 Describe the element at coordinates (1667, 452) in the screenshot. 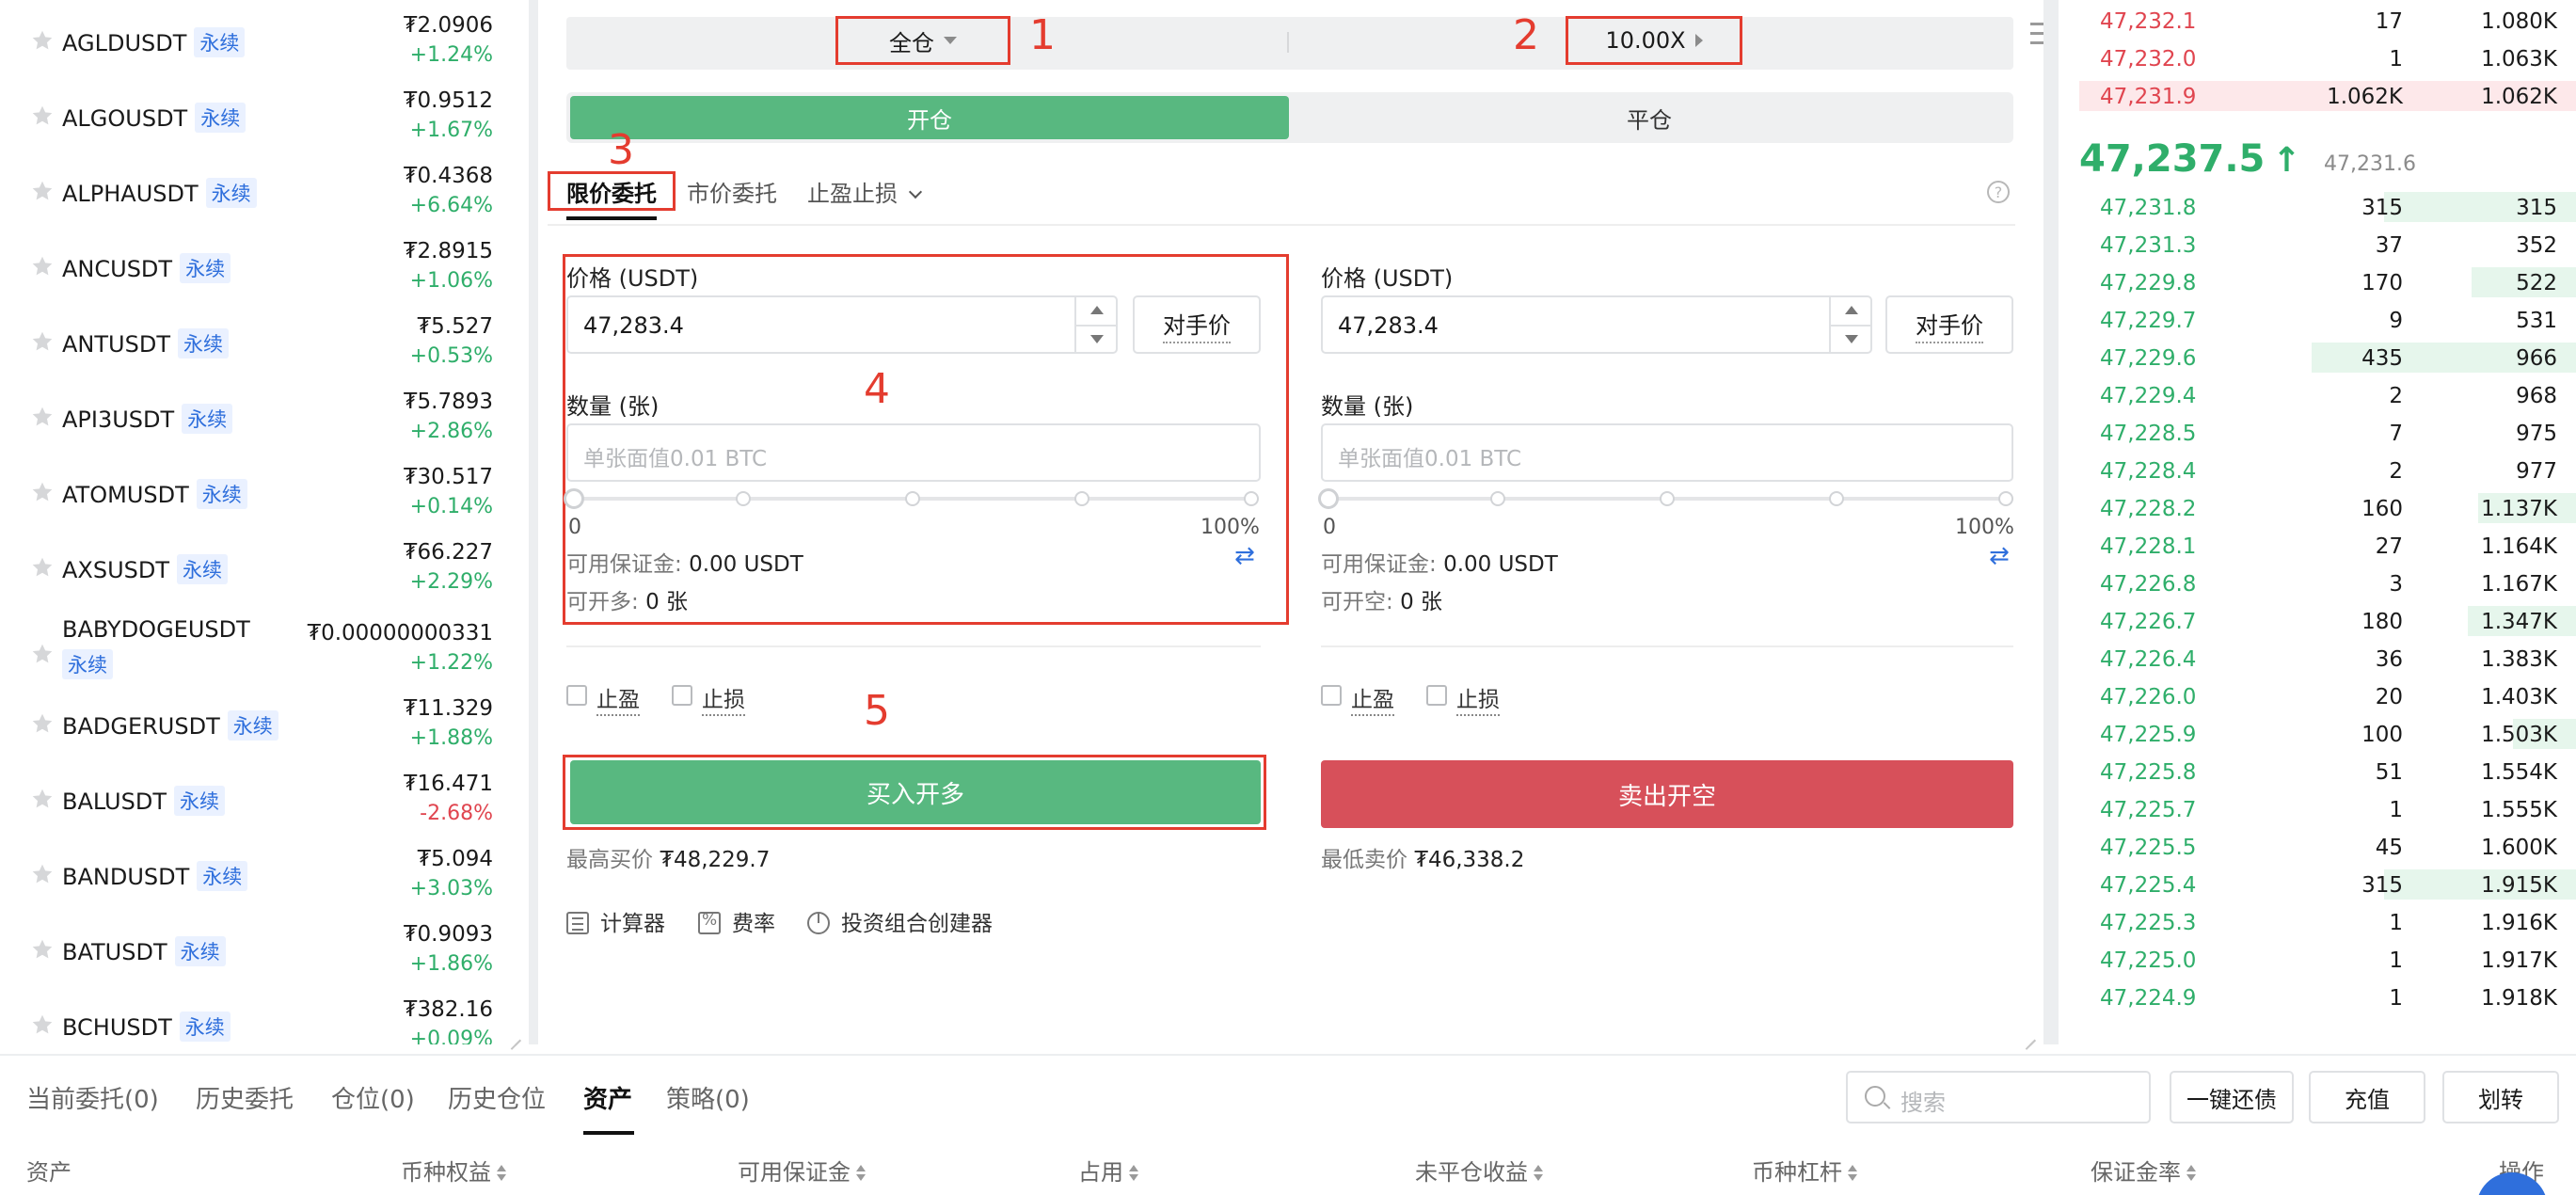

I see `sell-qty-input: 单张面值0.01 BTC` at that location.